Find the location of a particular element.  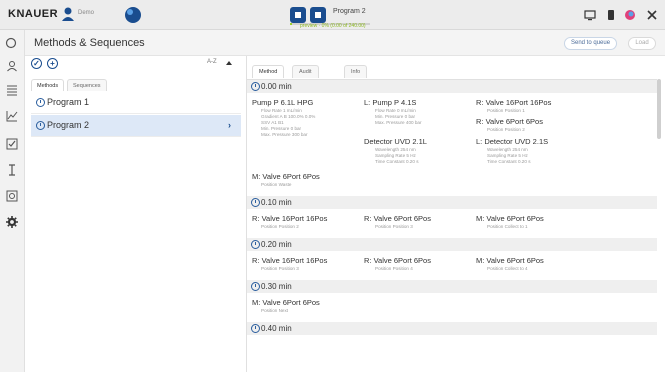

time-step-label: 0.30 min is located at coordinates (276, 286).